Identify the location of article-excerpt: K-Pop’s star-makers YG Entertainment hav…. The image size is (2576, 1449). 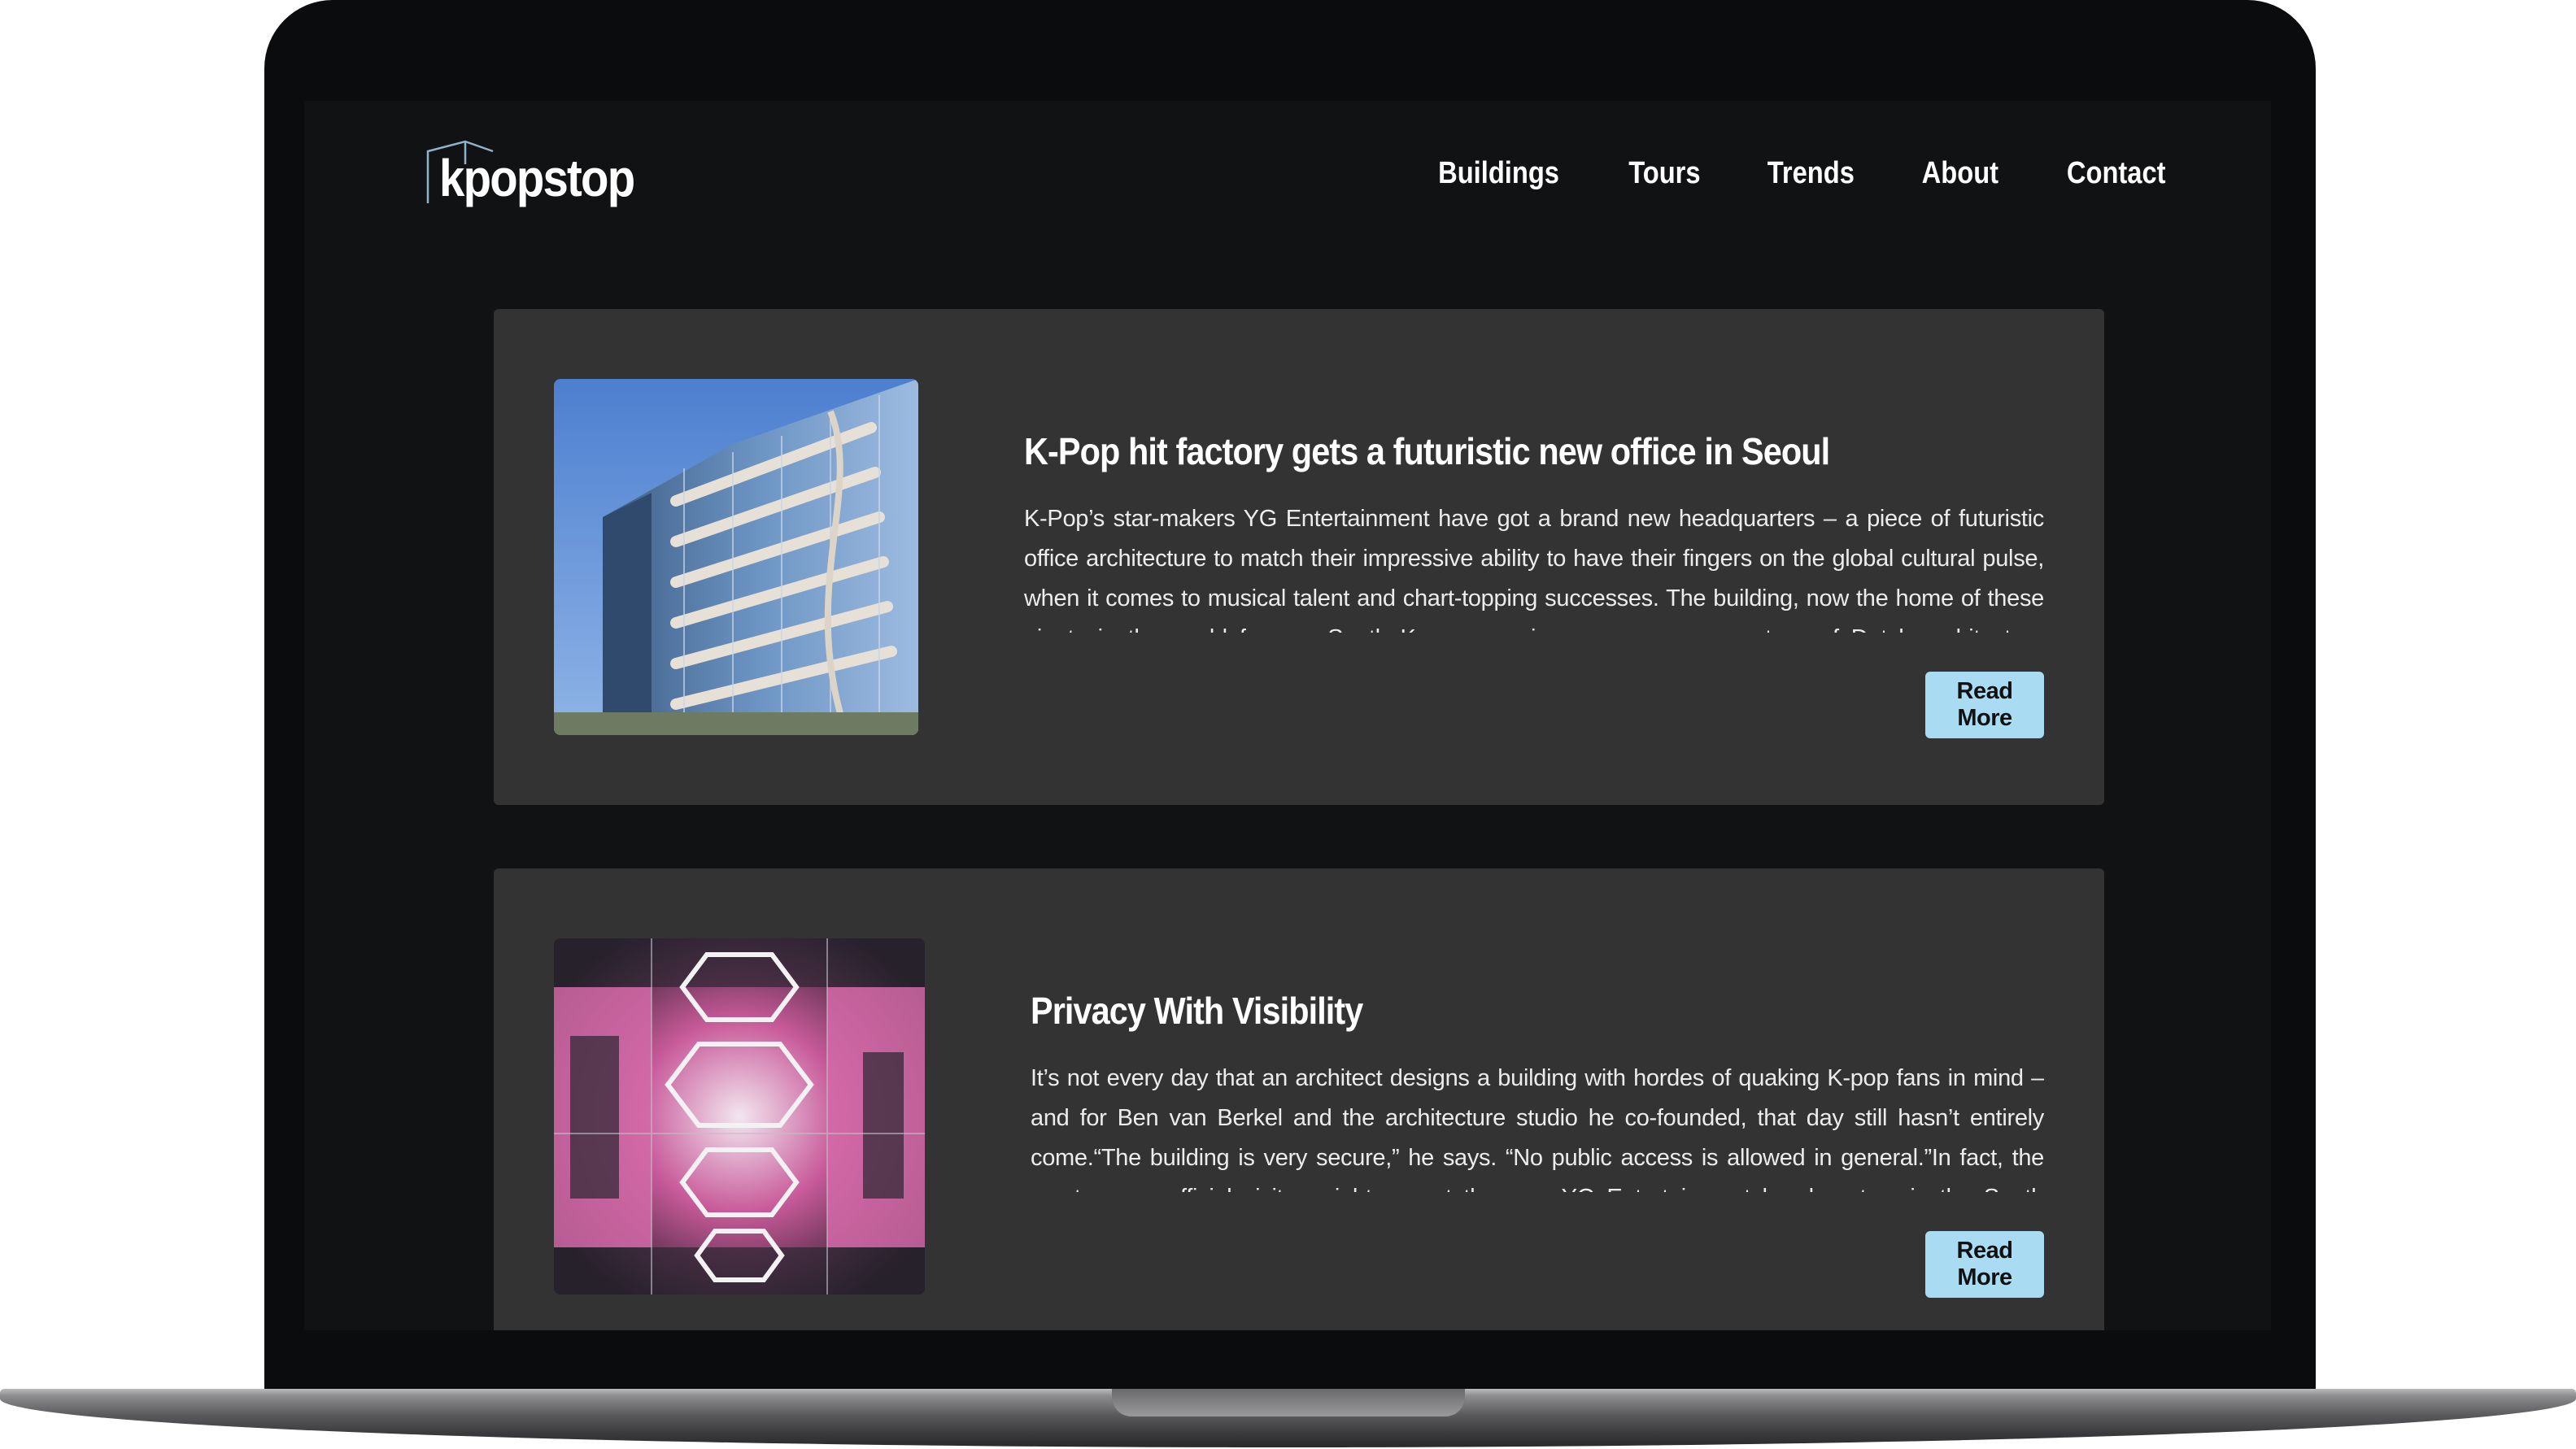
(1534, 569).